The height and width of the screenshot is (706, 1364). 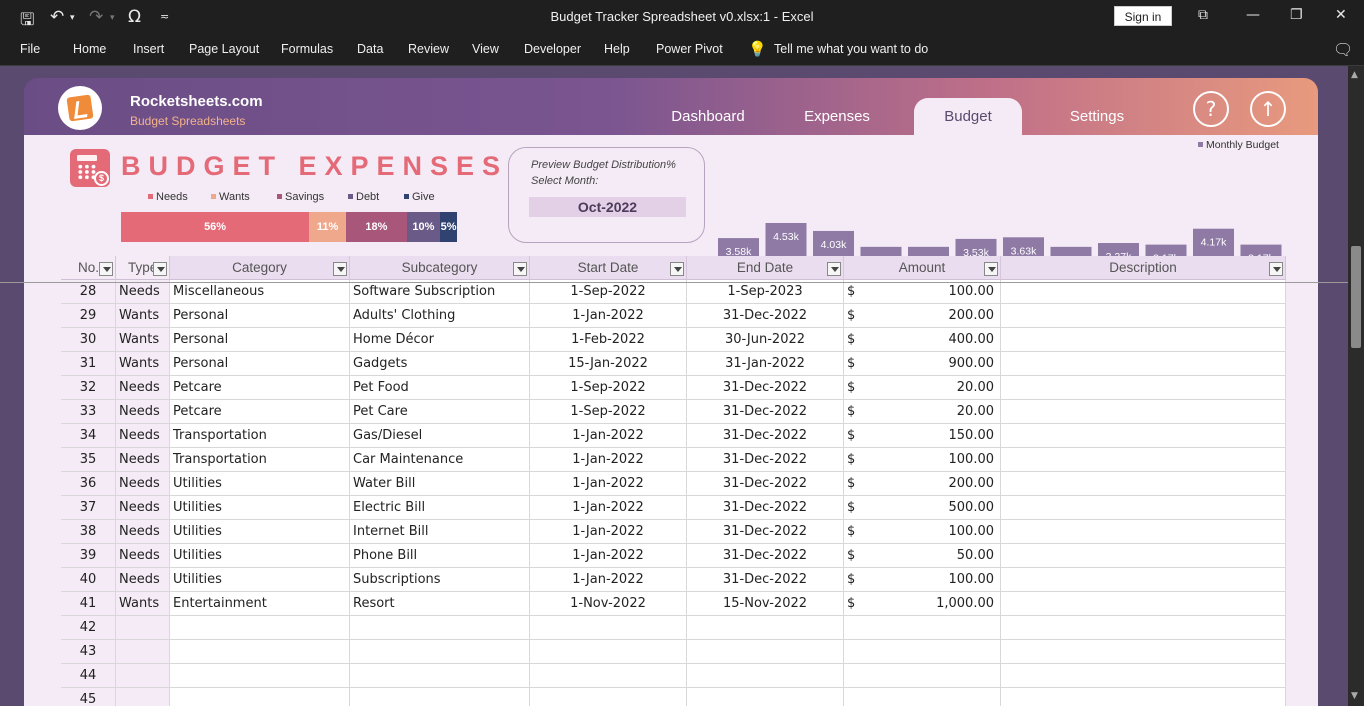 I want to click on tab-file: File, so click(x=30, y=49).